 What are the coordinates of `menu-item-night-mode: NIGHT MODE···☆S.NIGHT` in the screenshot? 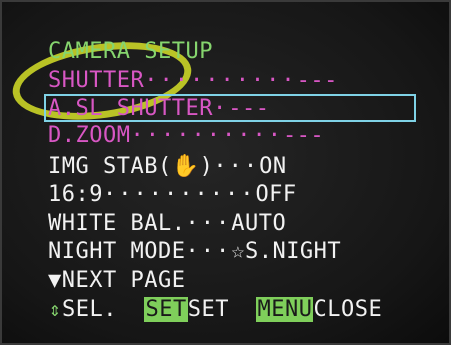 It's located at (194, 252).